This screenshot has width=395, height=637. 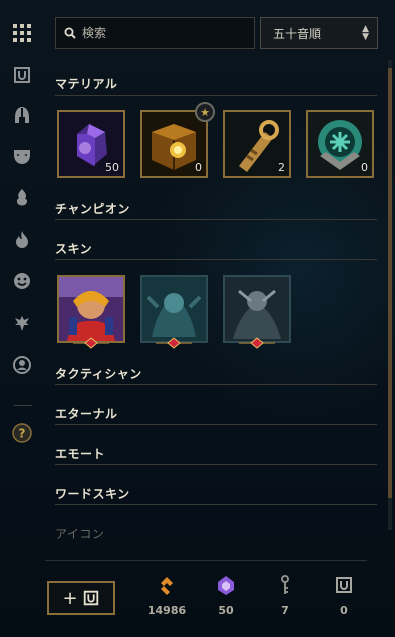 What do you see at coordinates (390, 283) in the screenshot?
I see `scrollbar-thumb` at bounding box center [390, 283].